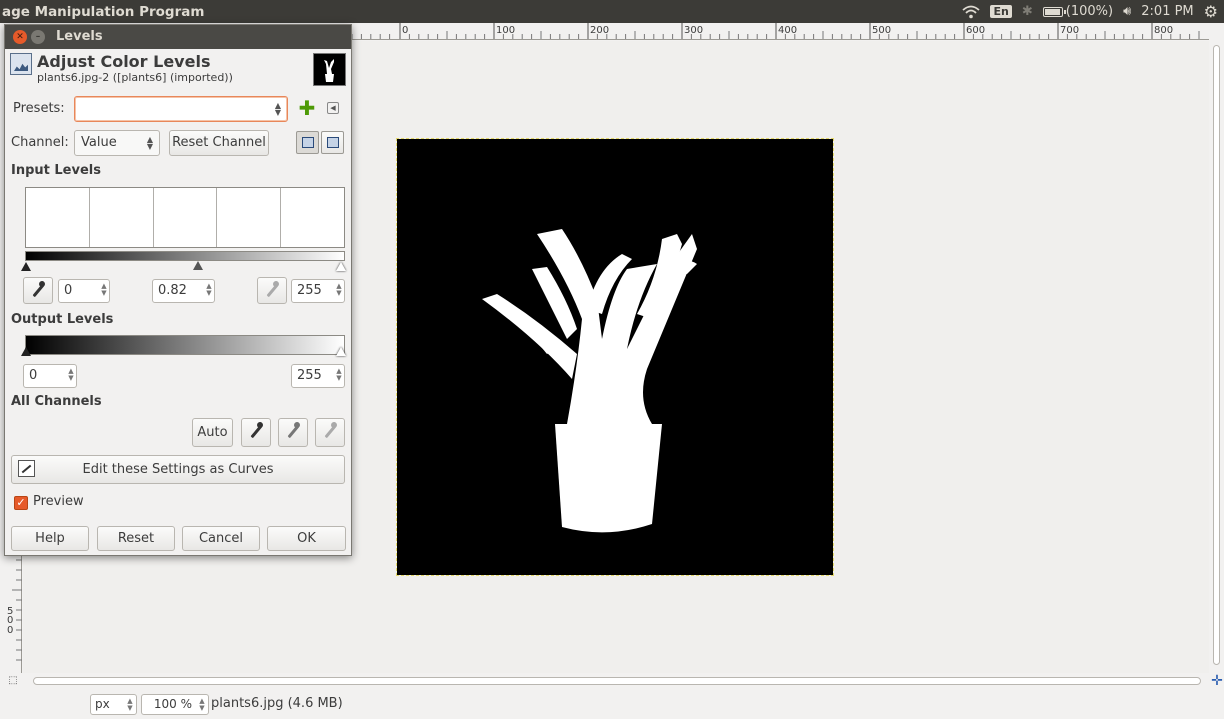  I want to click on navigate-icon: ✛, so click(1217, 681).